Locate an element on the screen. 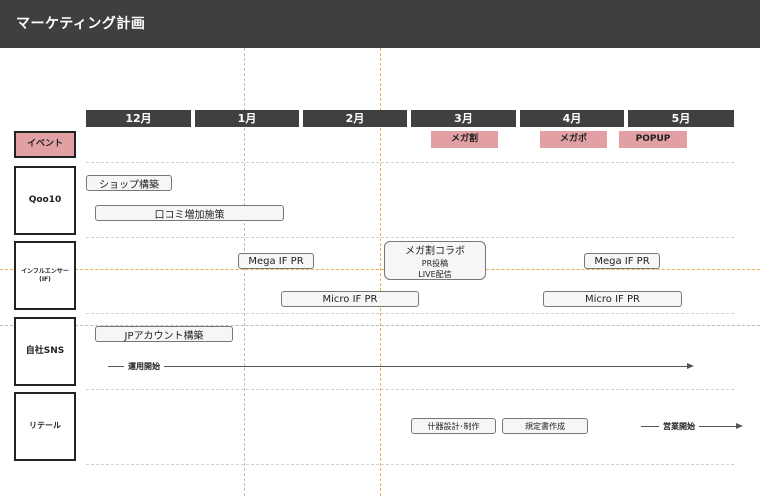 This screenshot has width=760, height=496. header-bar: マーケティング計画 is located at coordinates (380, 24).